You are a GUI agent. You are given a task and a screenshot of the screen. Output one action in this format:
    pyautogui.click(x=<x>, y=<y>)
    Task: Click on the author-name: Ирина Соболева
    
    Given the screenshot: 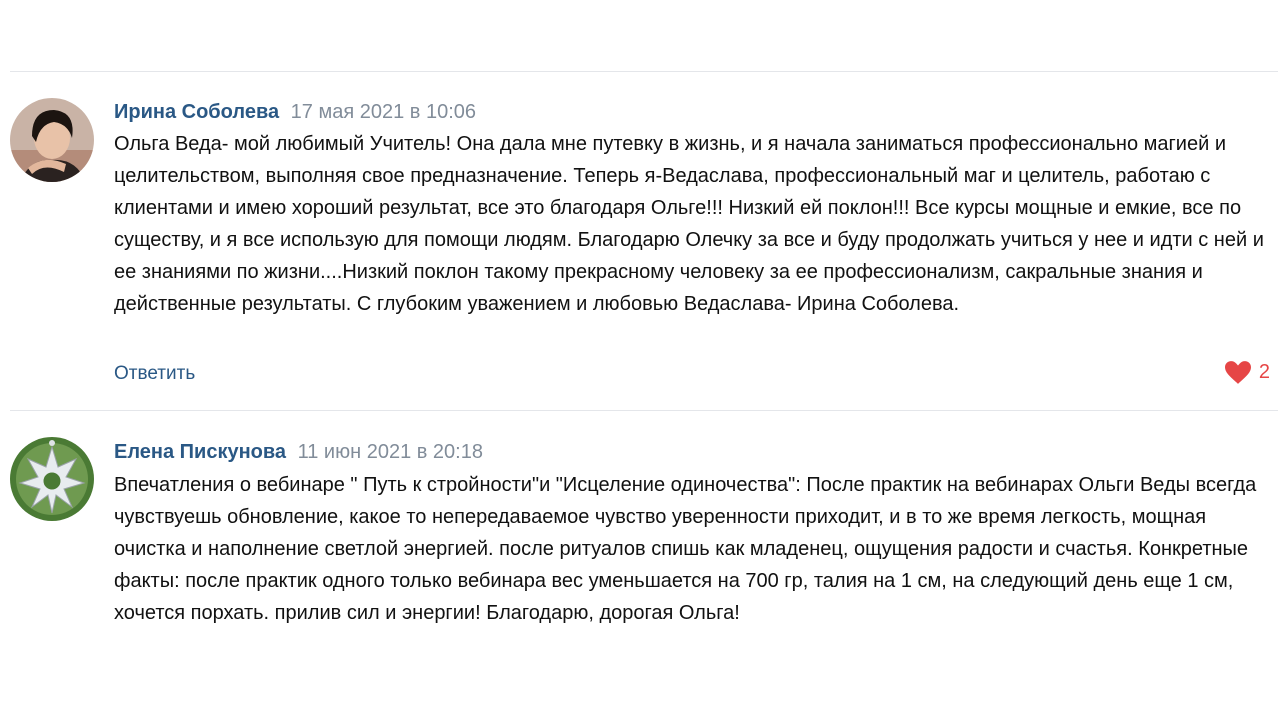 What is the action you would take?
    pyautogui.click(x=196, y=112)
    